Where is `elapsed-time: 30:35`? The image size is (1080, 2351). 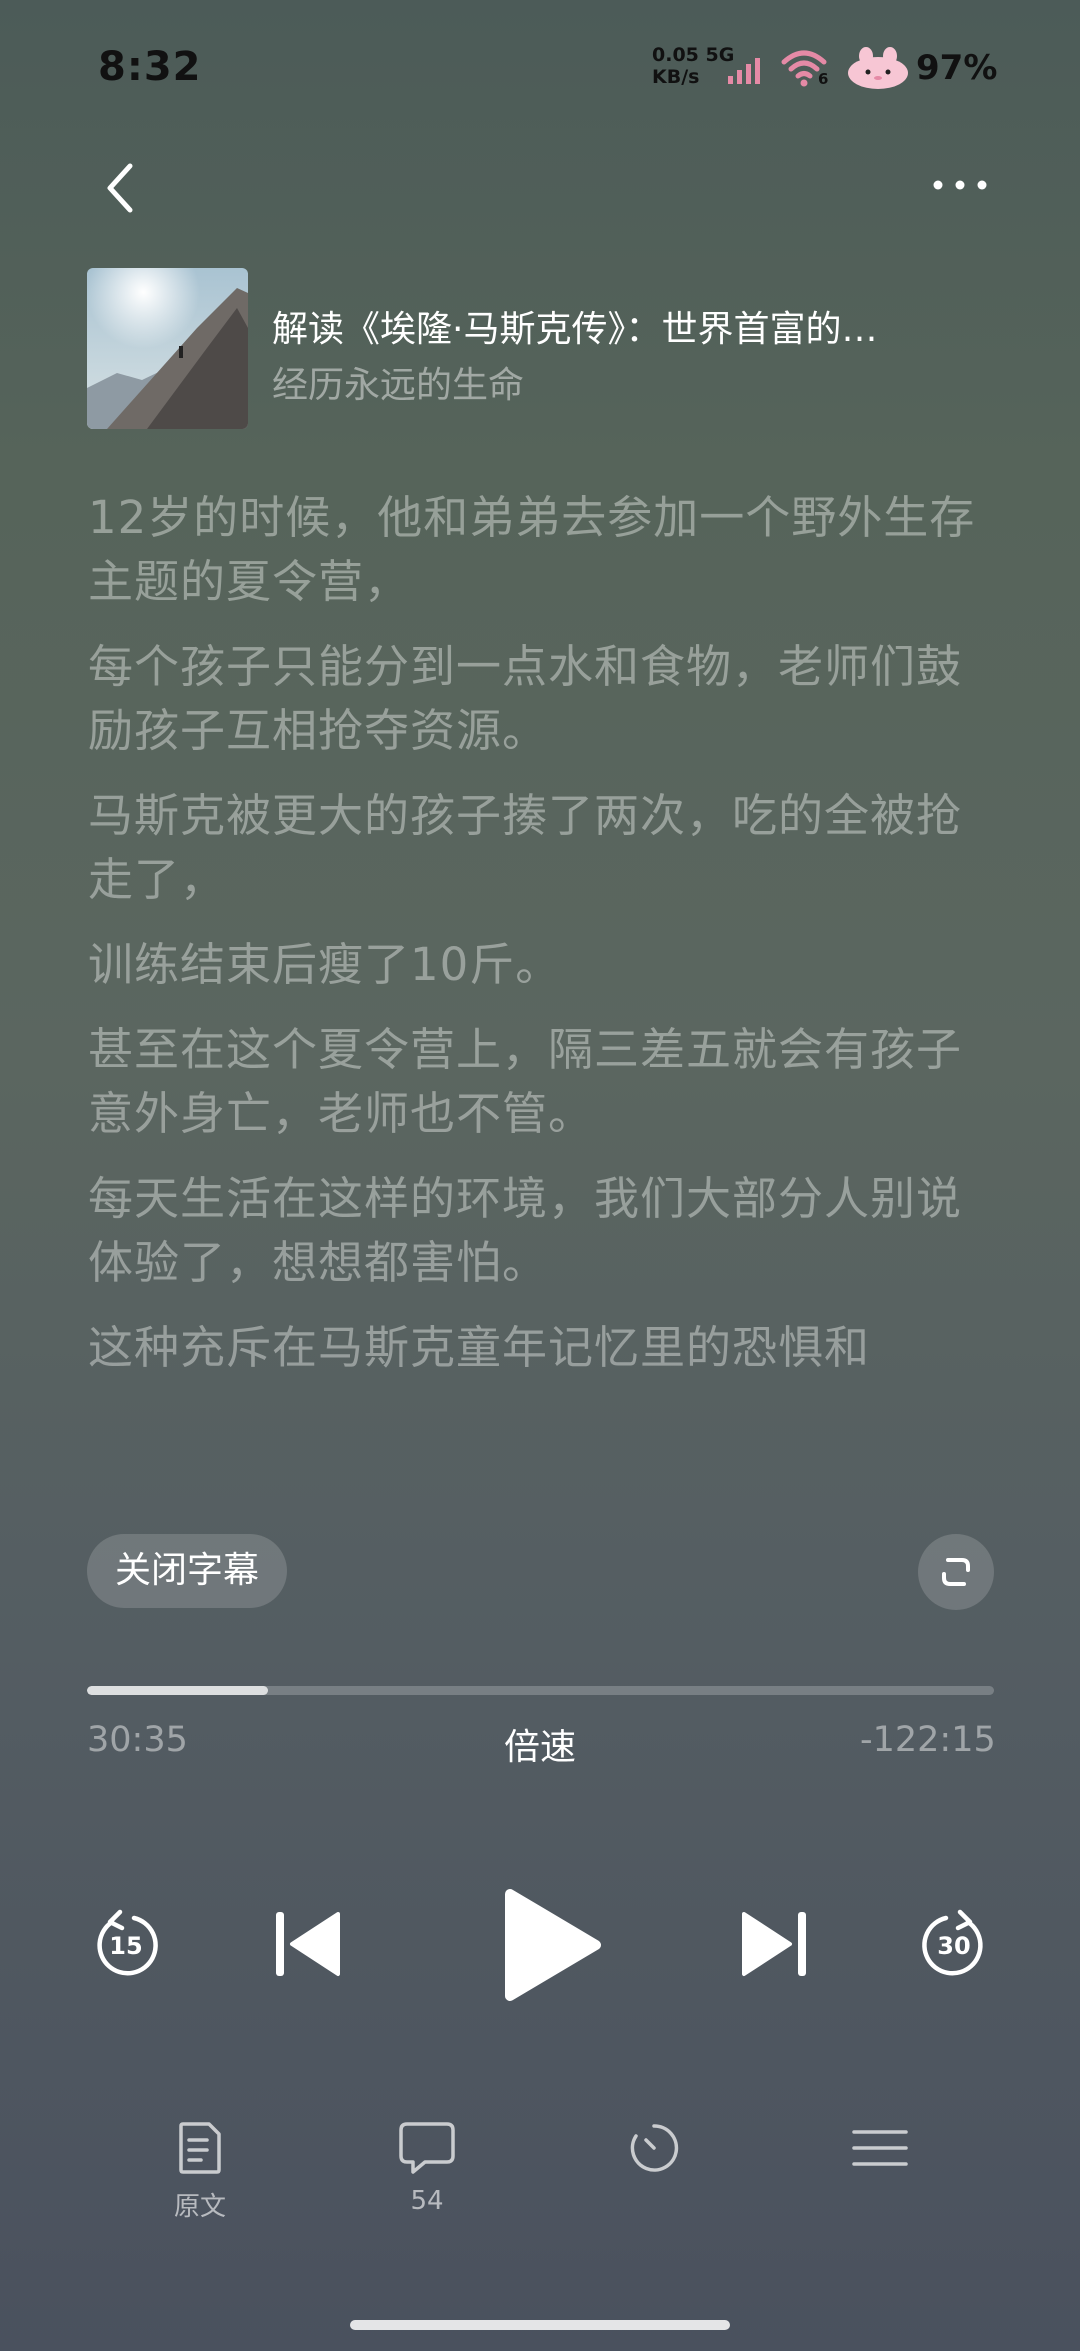 elapsed-time: 30:35 is located at coordinates (137, 1740).